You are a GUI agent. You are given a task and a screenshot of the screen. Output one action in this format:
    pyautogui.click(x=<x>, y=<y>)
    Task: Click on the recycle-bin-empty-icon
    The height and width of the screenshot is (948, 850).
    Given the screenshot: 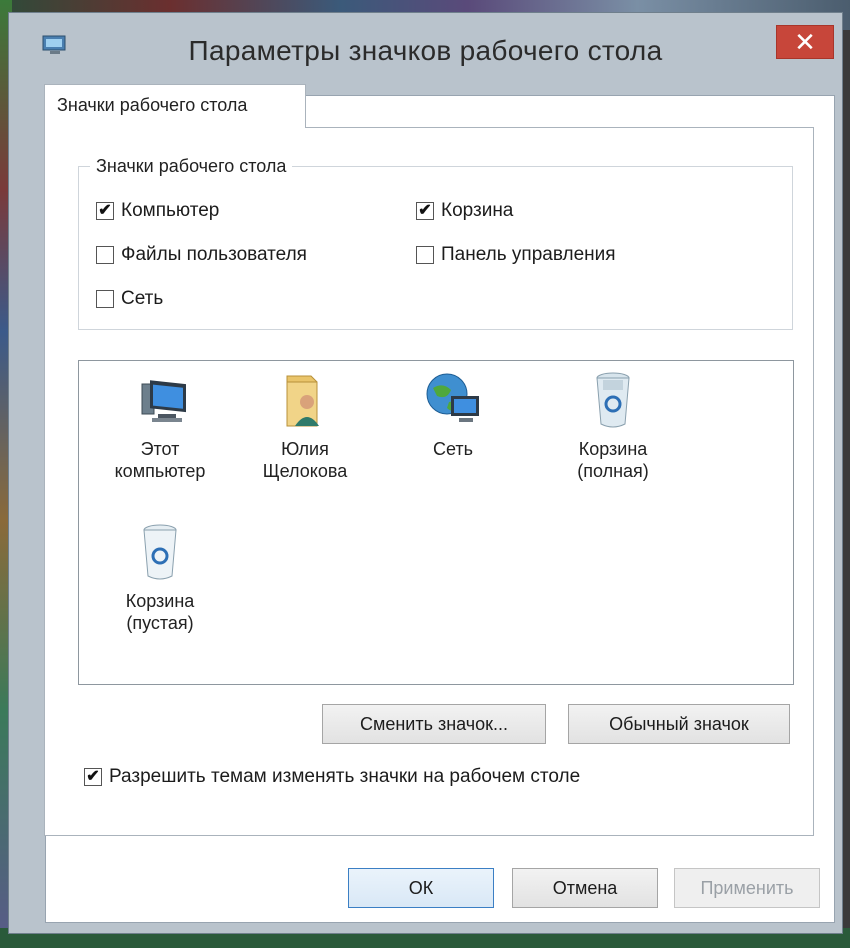 What is the action you would take?
    pyautogui.click(x=160, y=552)
    